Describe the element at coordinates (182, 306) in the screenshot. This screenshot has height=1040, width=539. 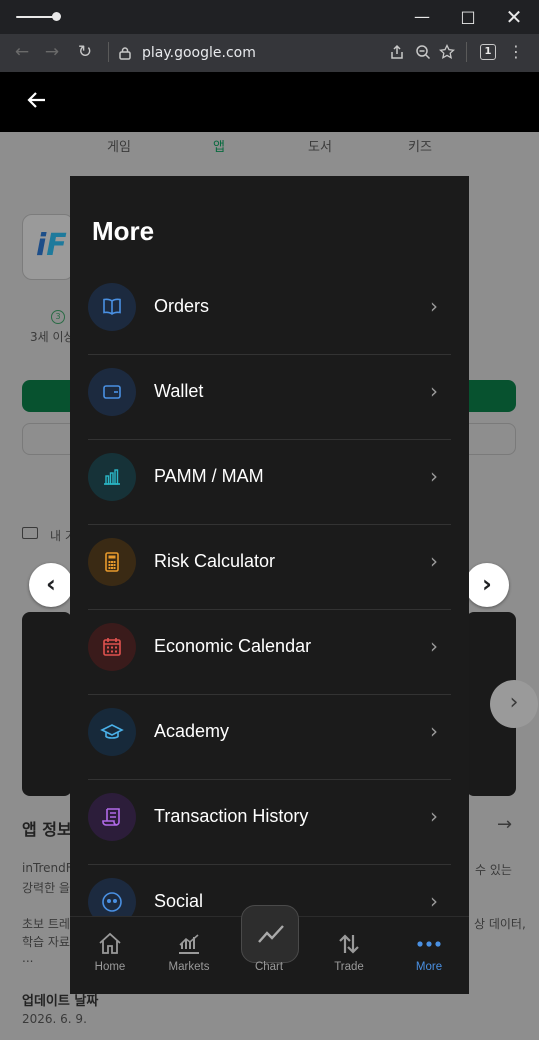
I see `menu-label-orders: Orders` at that location.